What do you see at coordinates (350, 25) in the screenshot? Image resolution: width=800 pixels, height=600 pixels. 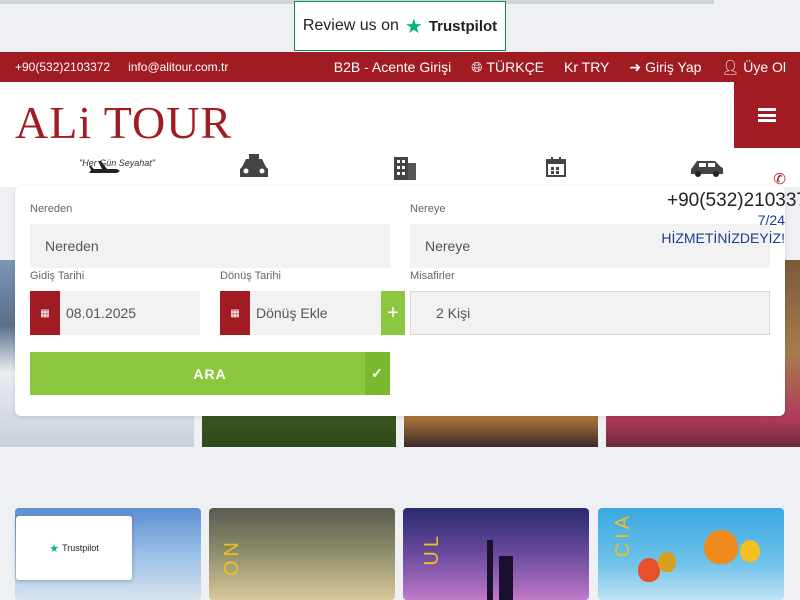 I see `trustpilot-prefix: Review us on` at bounding box center [350, 25].